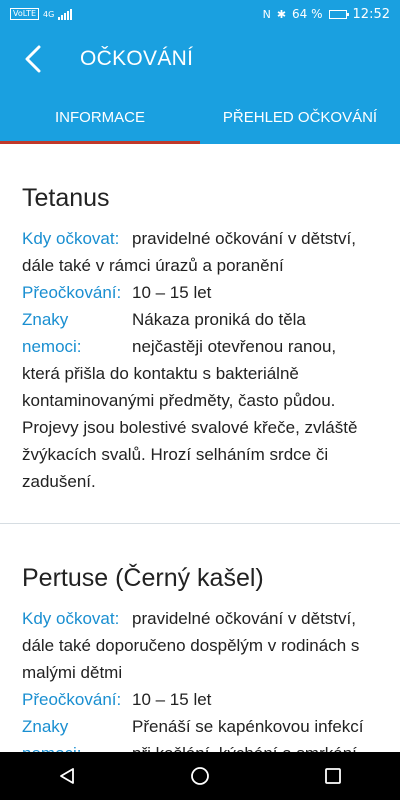 This screenshot has width=400, height=800. I want to click on circle-home-icon, so click(200, 776).